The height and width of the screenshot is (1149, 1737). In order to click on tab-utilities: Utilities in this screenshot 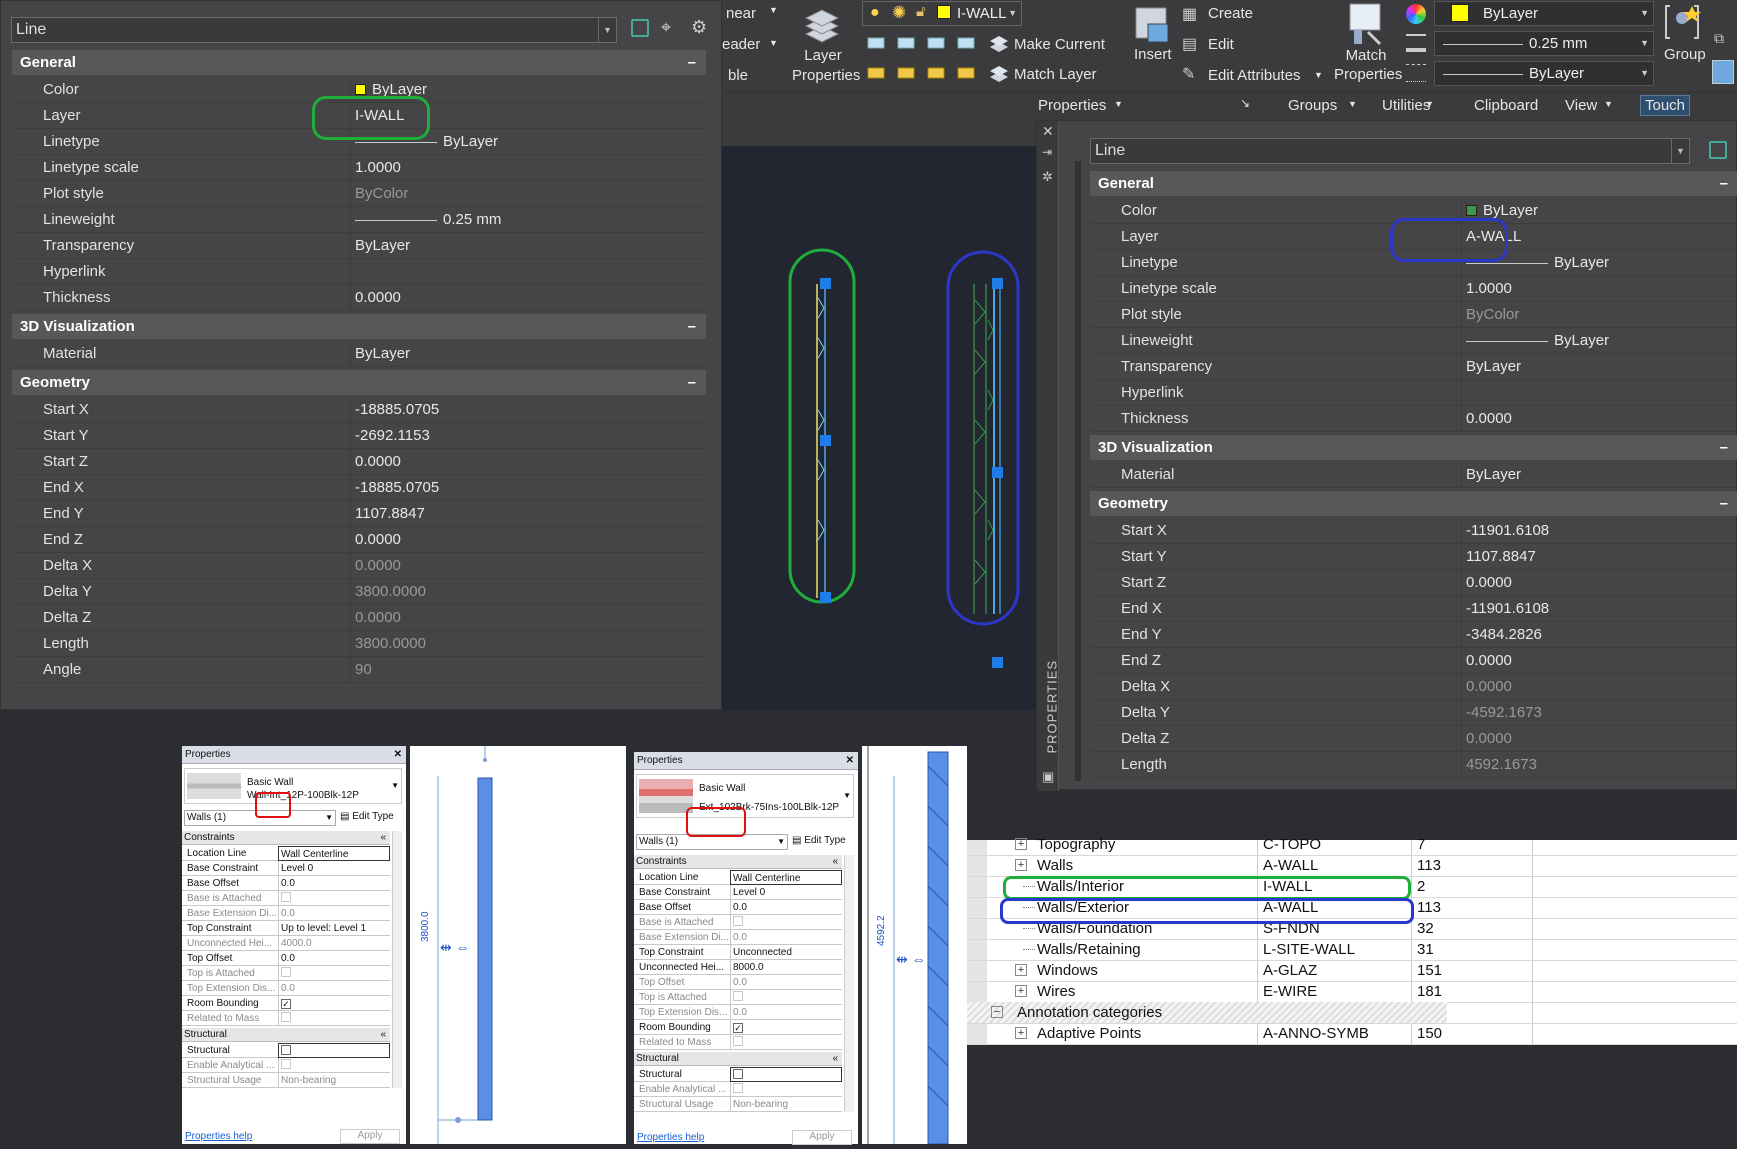, I will do `click(1406, 105)`.